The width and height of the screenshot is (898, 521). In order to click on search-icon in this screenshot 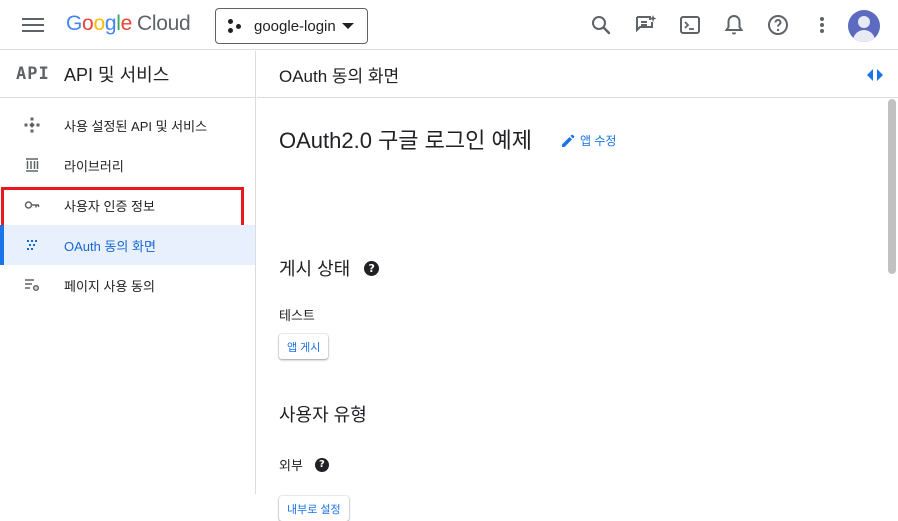, I will do `click(601, 25)`.